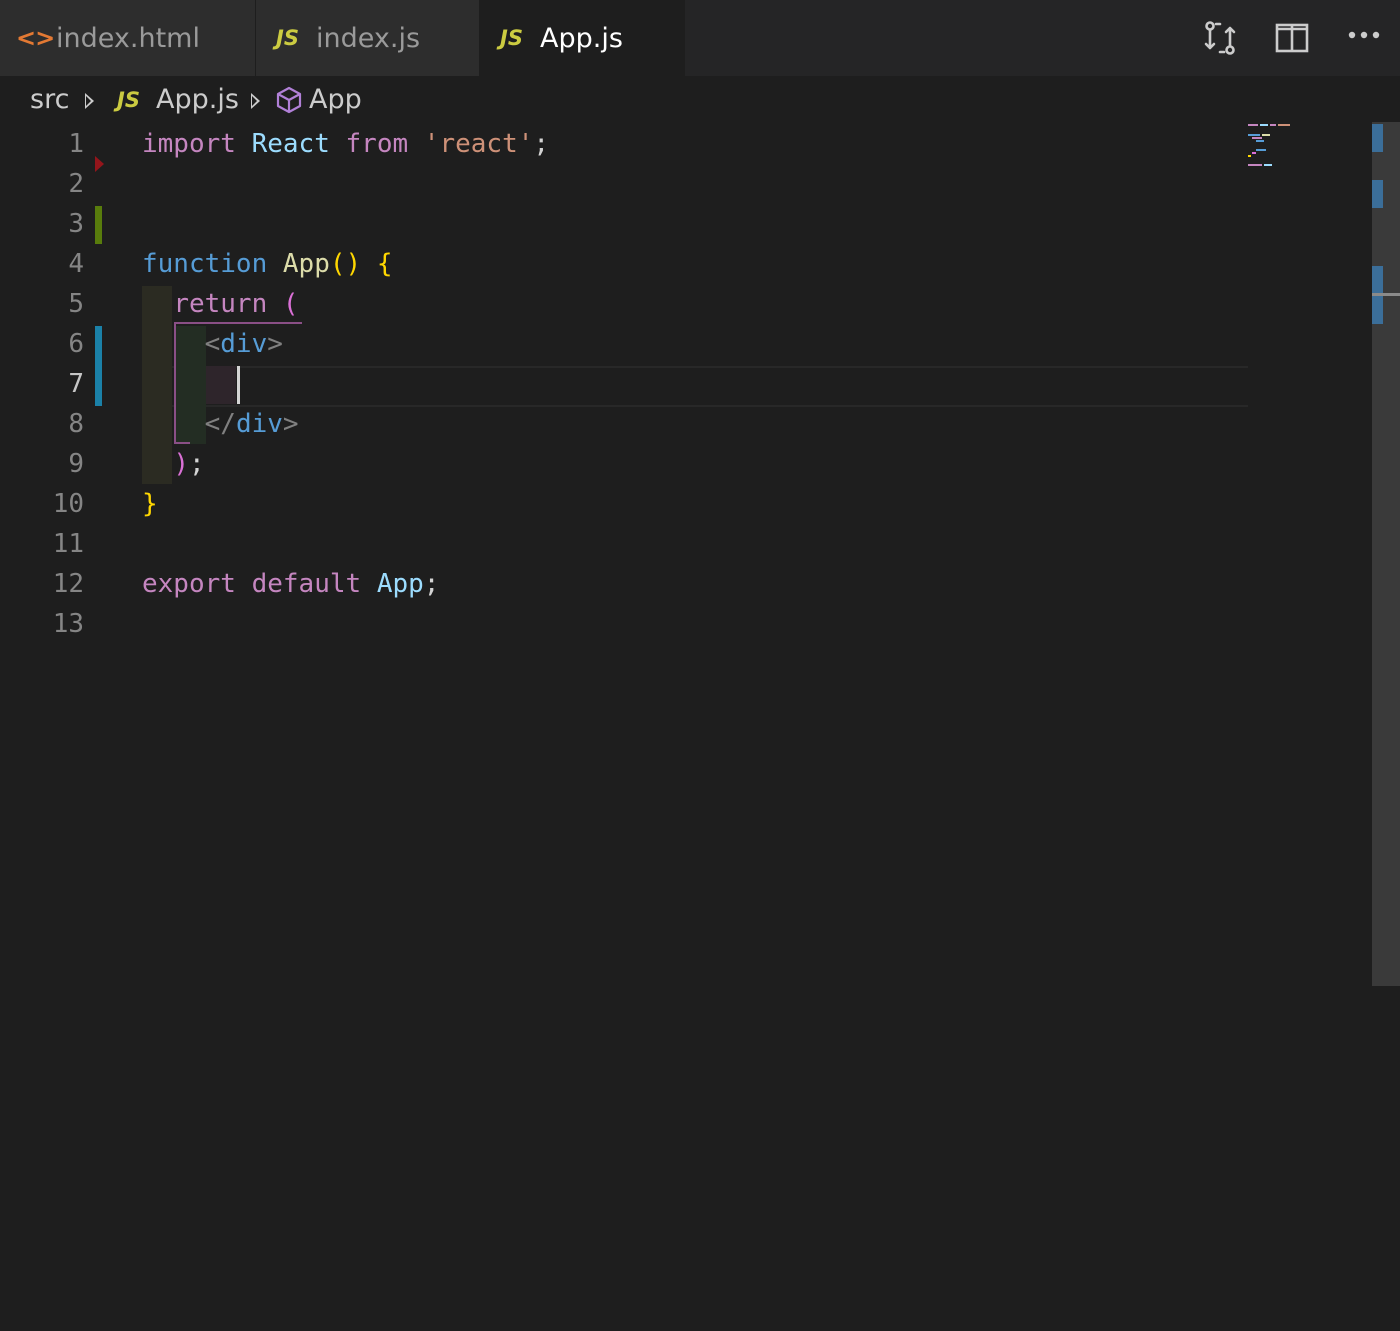  Describe the element at coordinates (400, 584) in the screenshot. I see `identifier-app: App` at that location.